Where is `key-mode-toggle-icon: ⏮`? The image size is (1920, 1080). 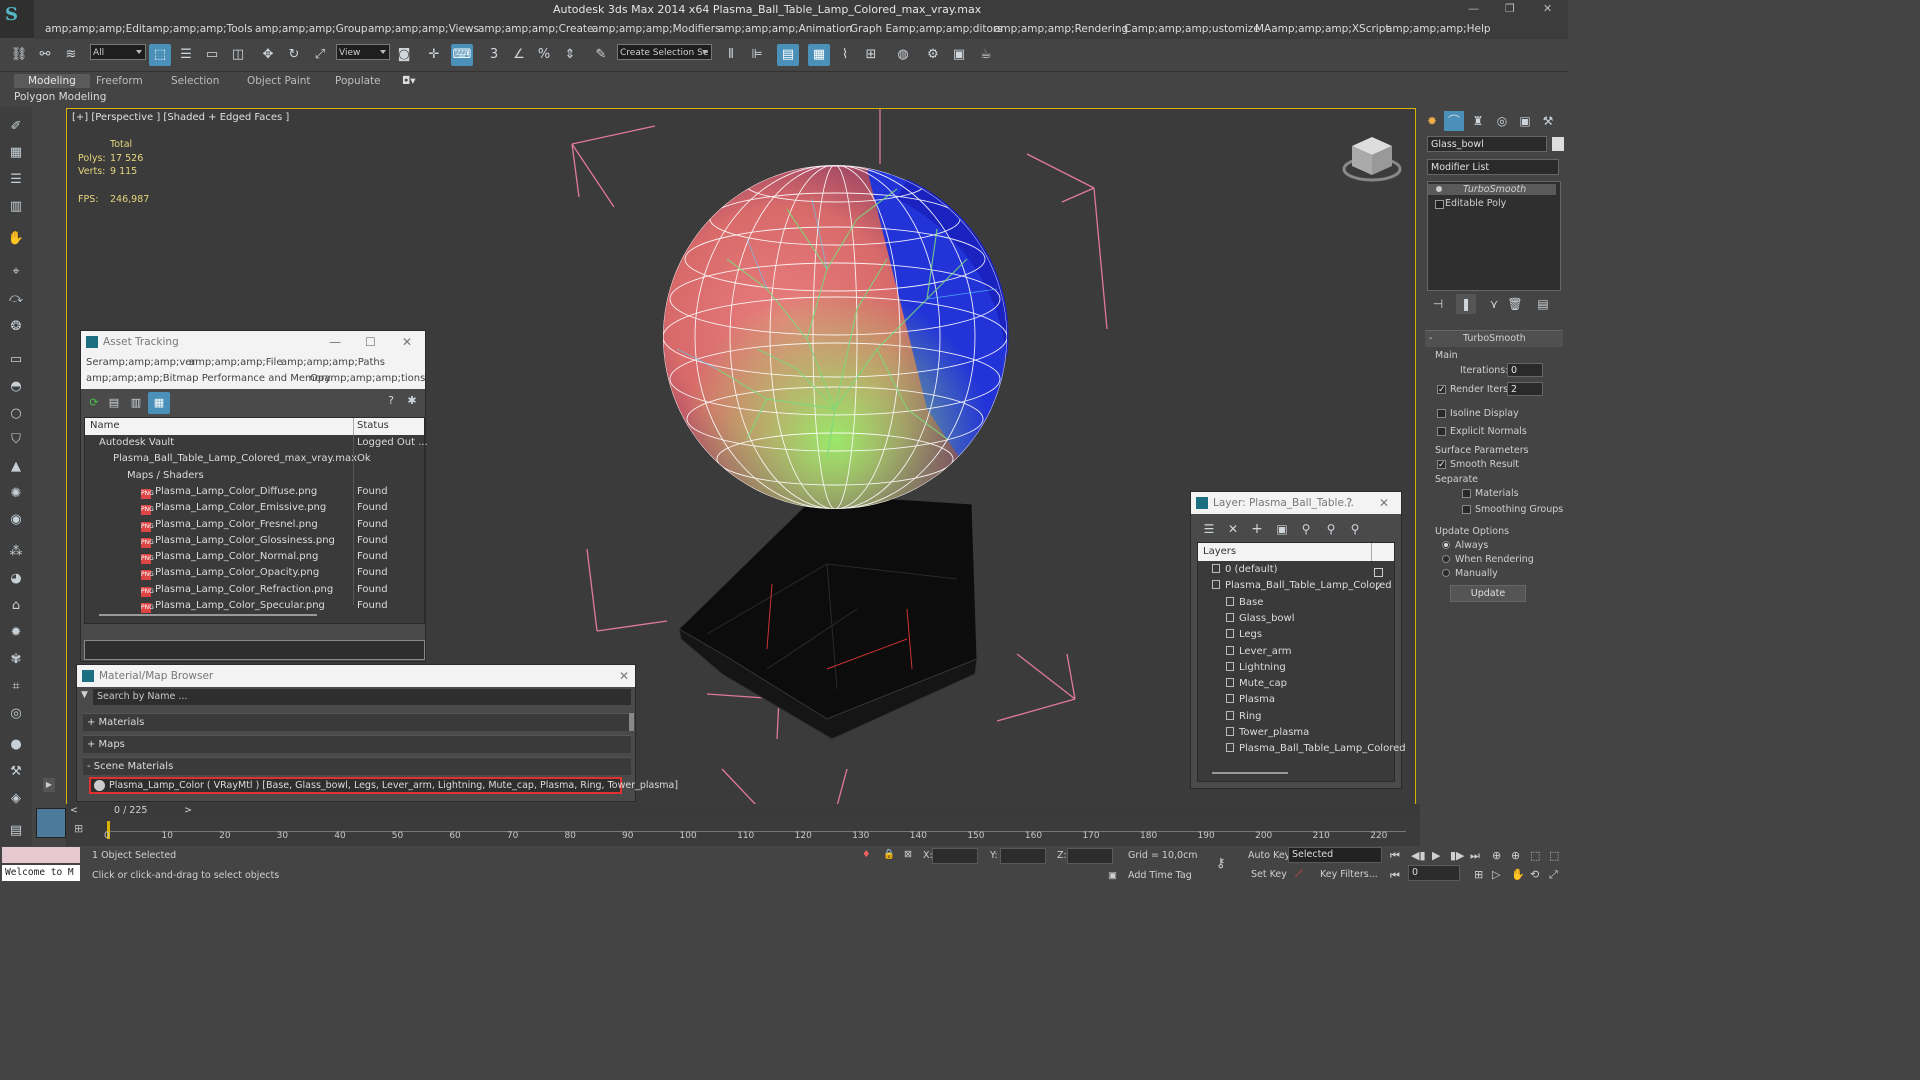
key-mode-toggle-icon: ⏮ is located at coordinates (1395, 876).